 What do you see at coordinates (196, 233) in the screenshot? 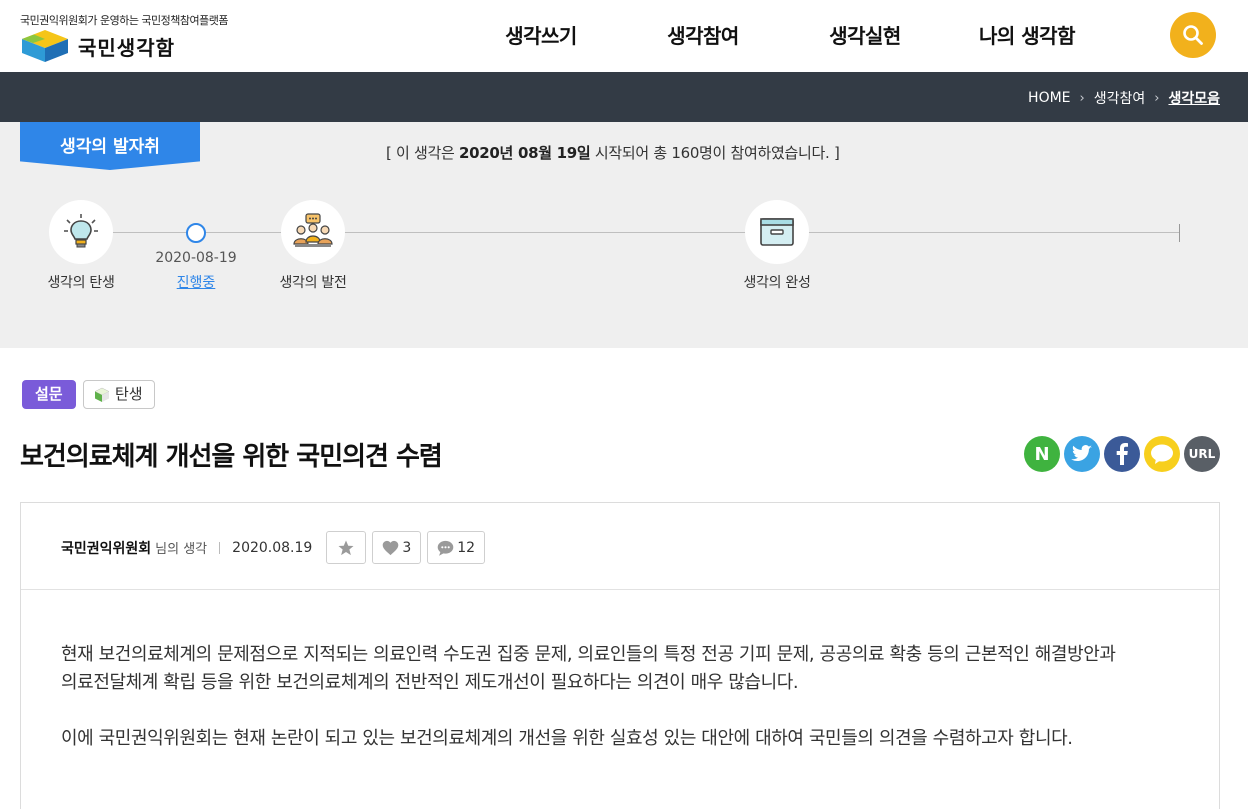
I see `current-position-marker` at bounding box center [196, 233].